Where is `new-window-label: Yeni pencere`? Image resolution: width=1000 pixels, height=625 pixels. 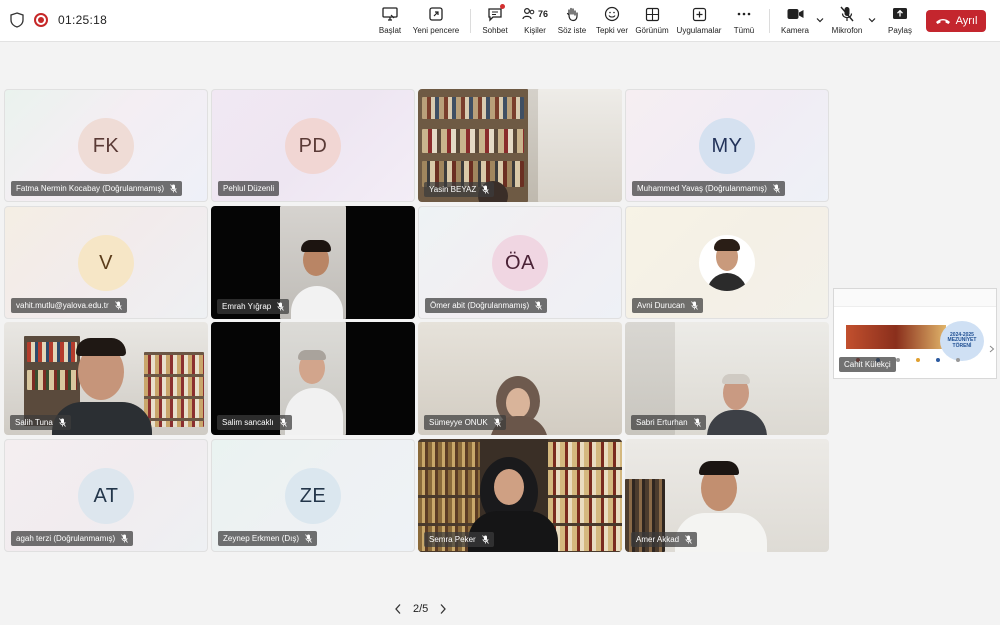
new-window-label: Yeni pencere is located at coordinates (436, 30).